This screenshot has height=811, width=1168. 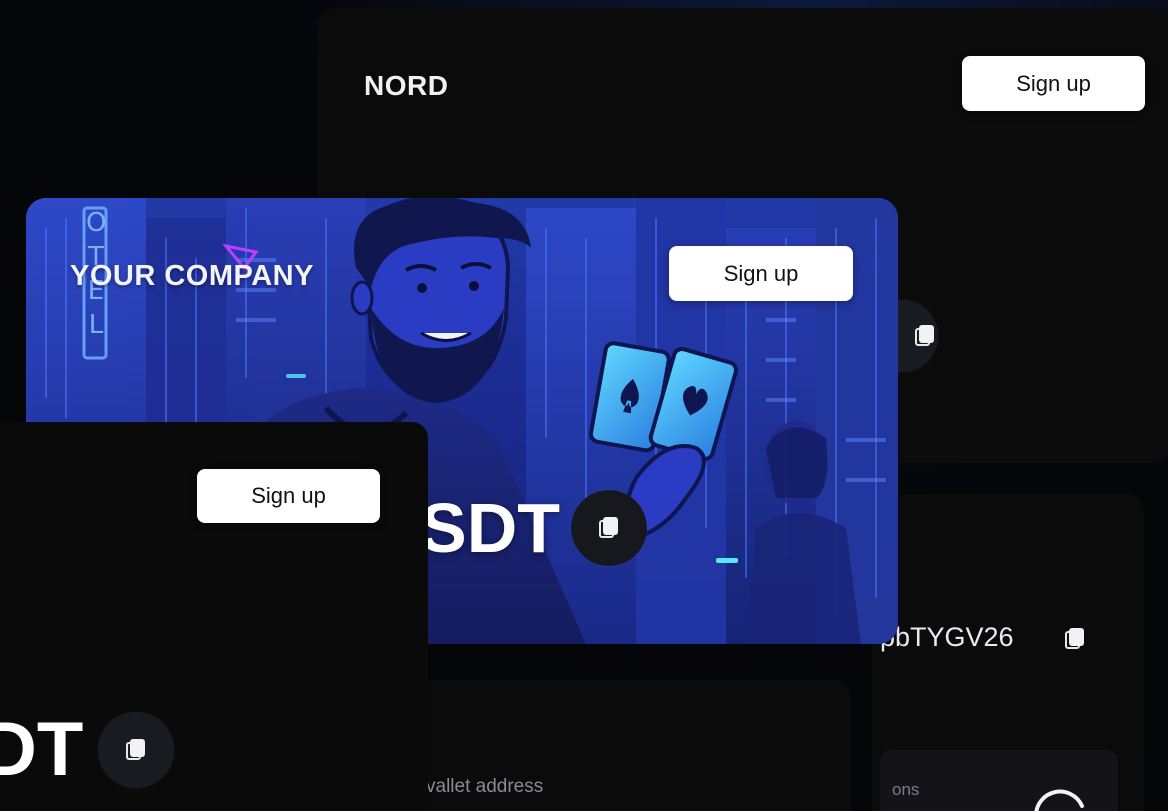 What do you see at coordinates (947, 637) in the screenshot?
I see `wallet-address-fragment: pbTYGV26` at bounding box center [947, 637].